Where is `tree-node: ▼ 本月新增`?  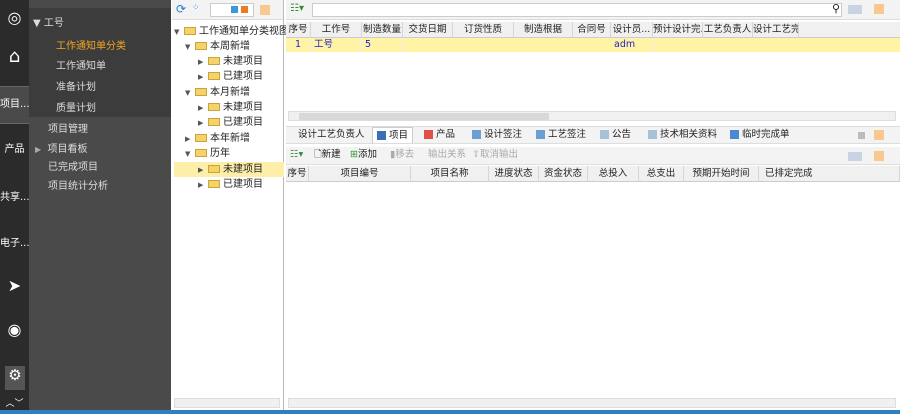 tree-node: ▼ 本月新增 is located at coordinates (240, 92).